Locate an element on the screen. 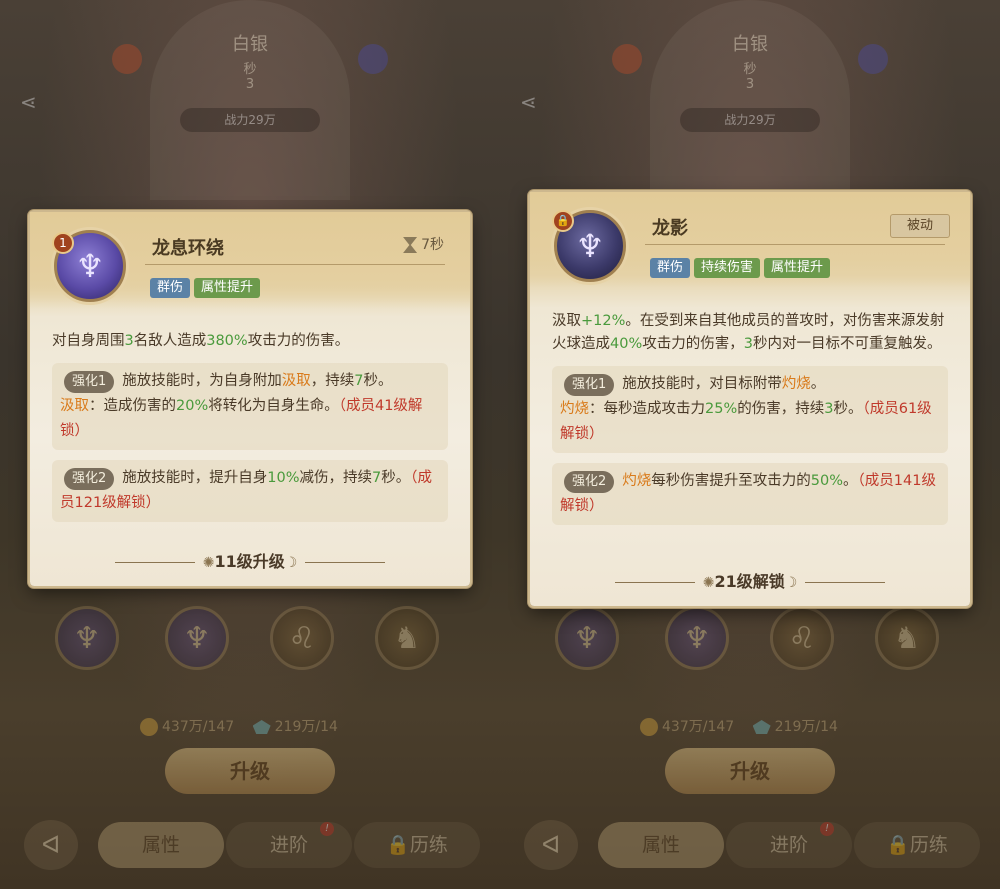  enhancement-label: 强化1 is located at coordinates (589, 385).